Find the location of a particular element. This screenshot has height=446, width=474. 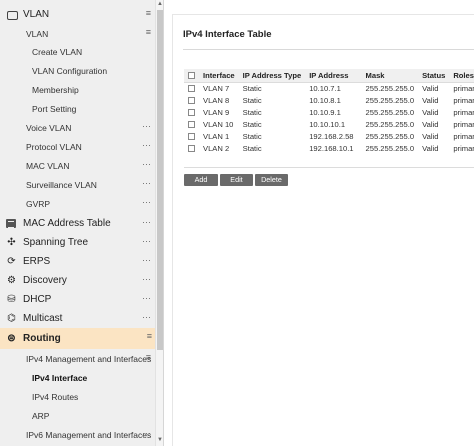

sidebar-item-arp: ARP is located at coordinates (77, 415).